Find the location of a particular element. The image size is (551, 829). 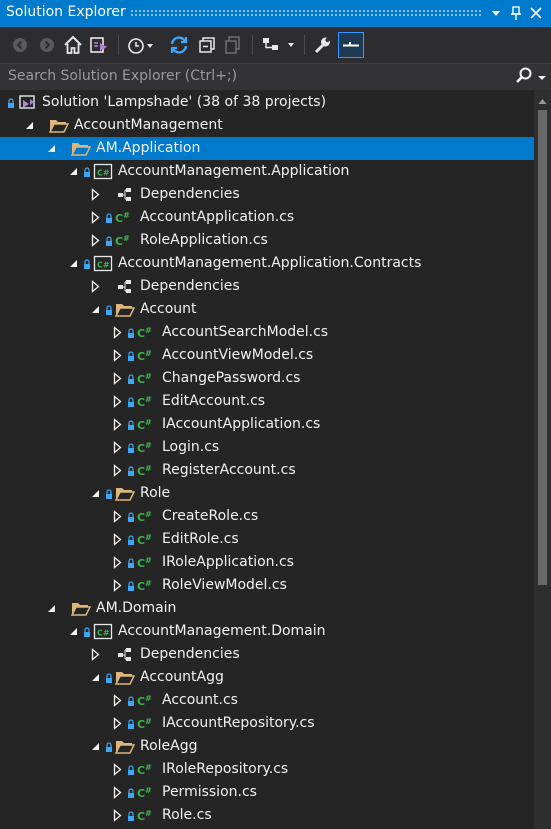

title-grip is located at coordinates (306, 12).